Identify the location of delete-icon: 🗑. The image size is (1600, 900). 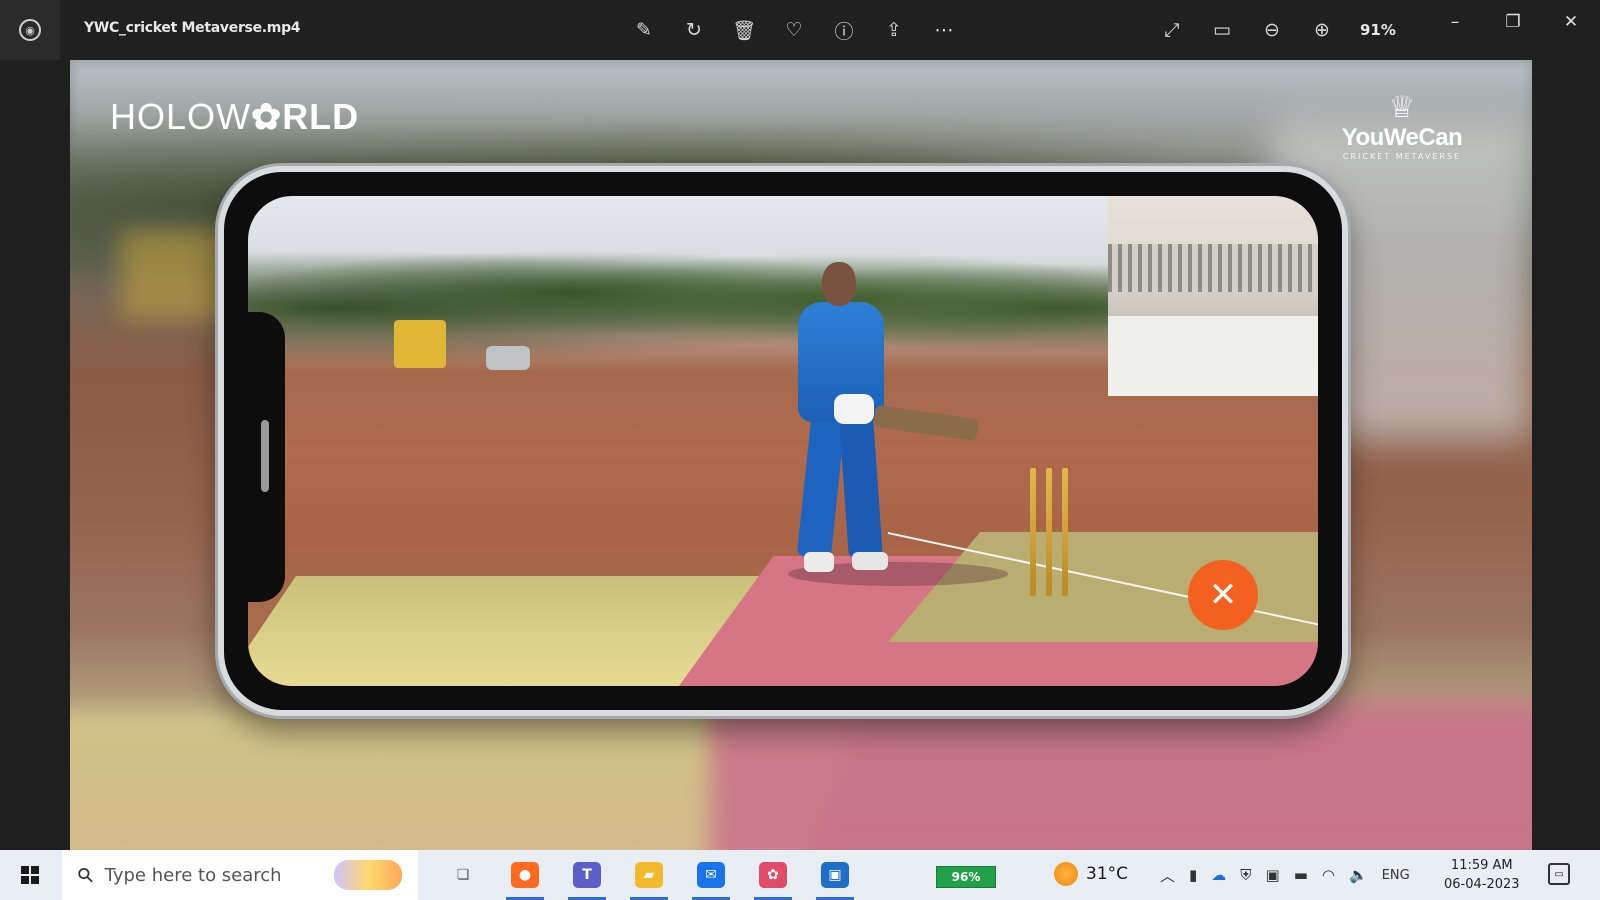
(744, 30).